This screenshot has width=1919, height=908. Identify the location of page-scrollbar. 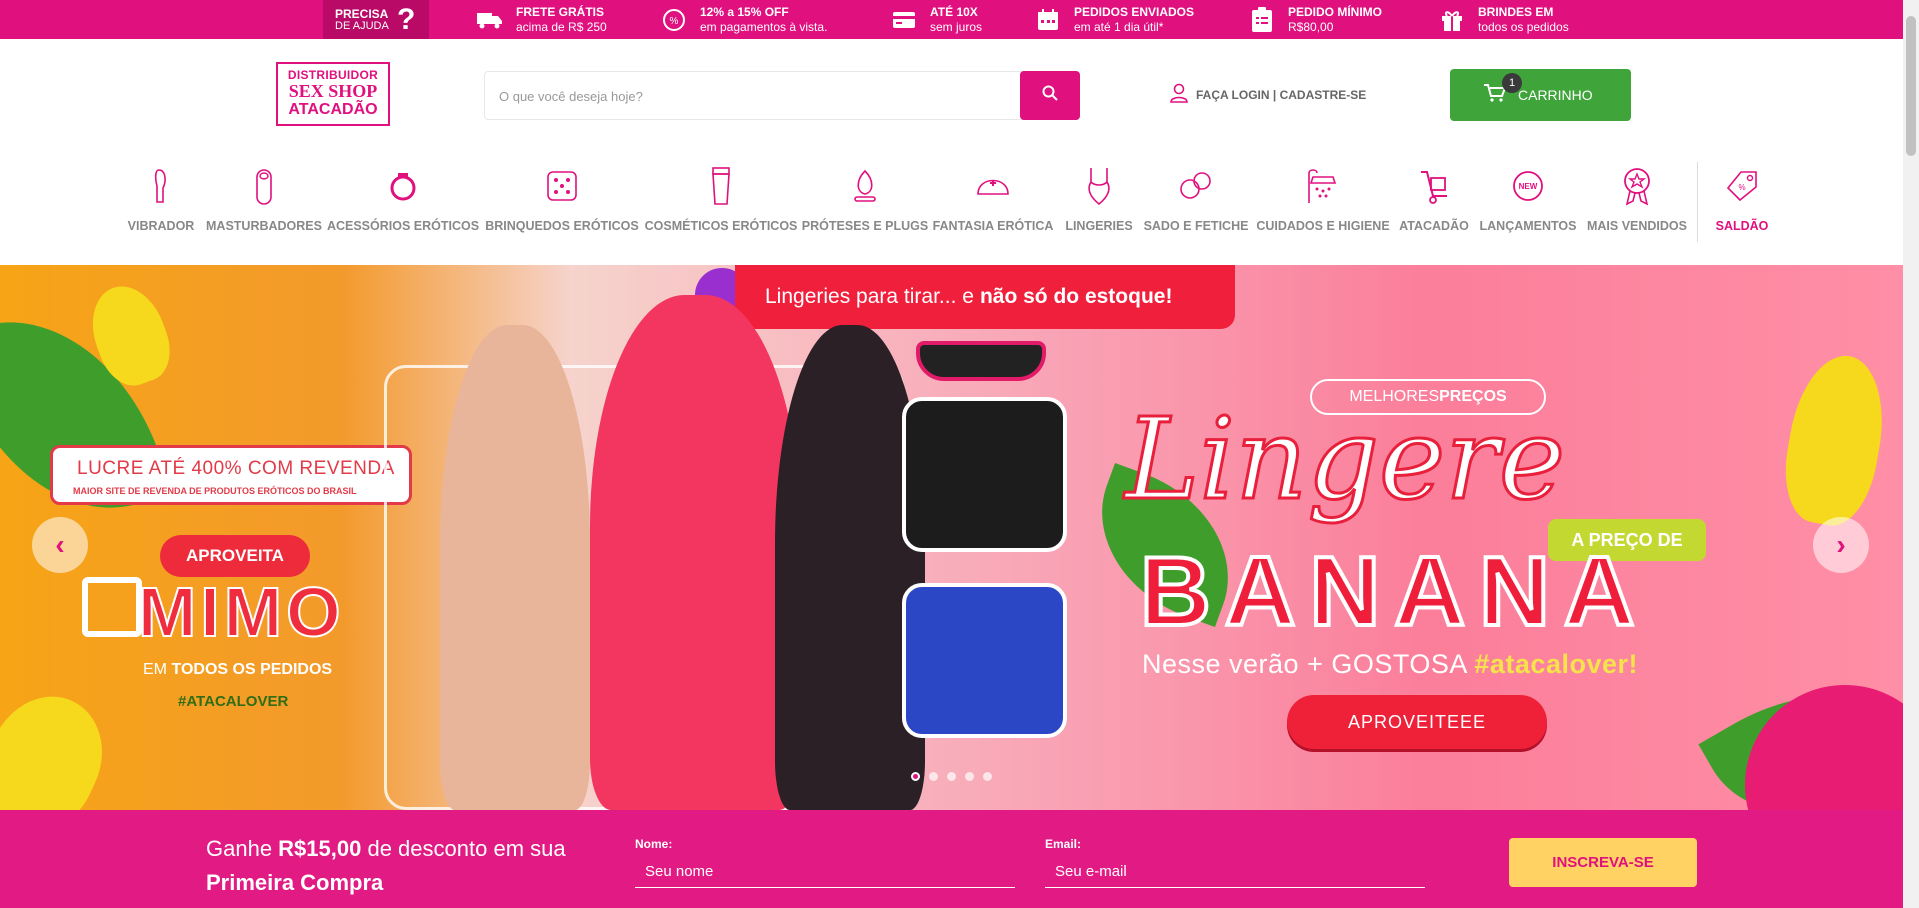
(1911, 454).